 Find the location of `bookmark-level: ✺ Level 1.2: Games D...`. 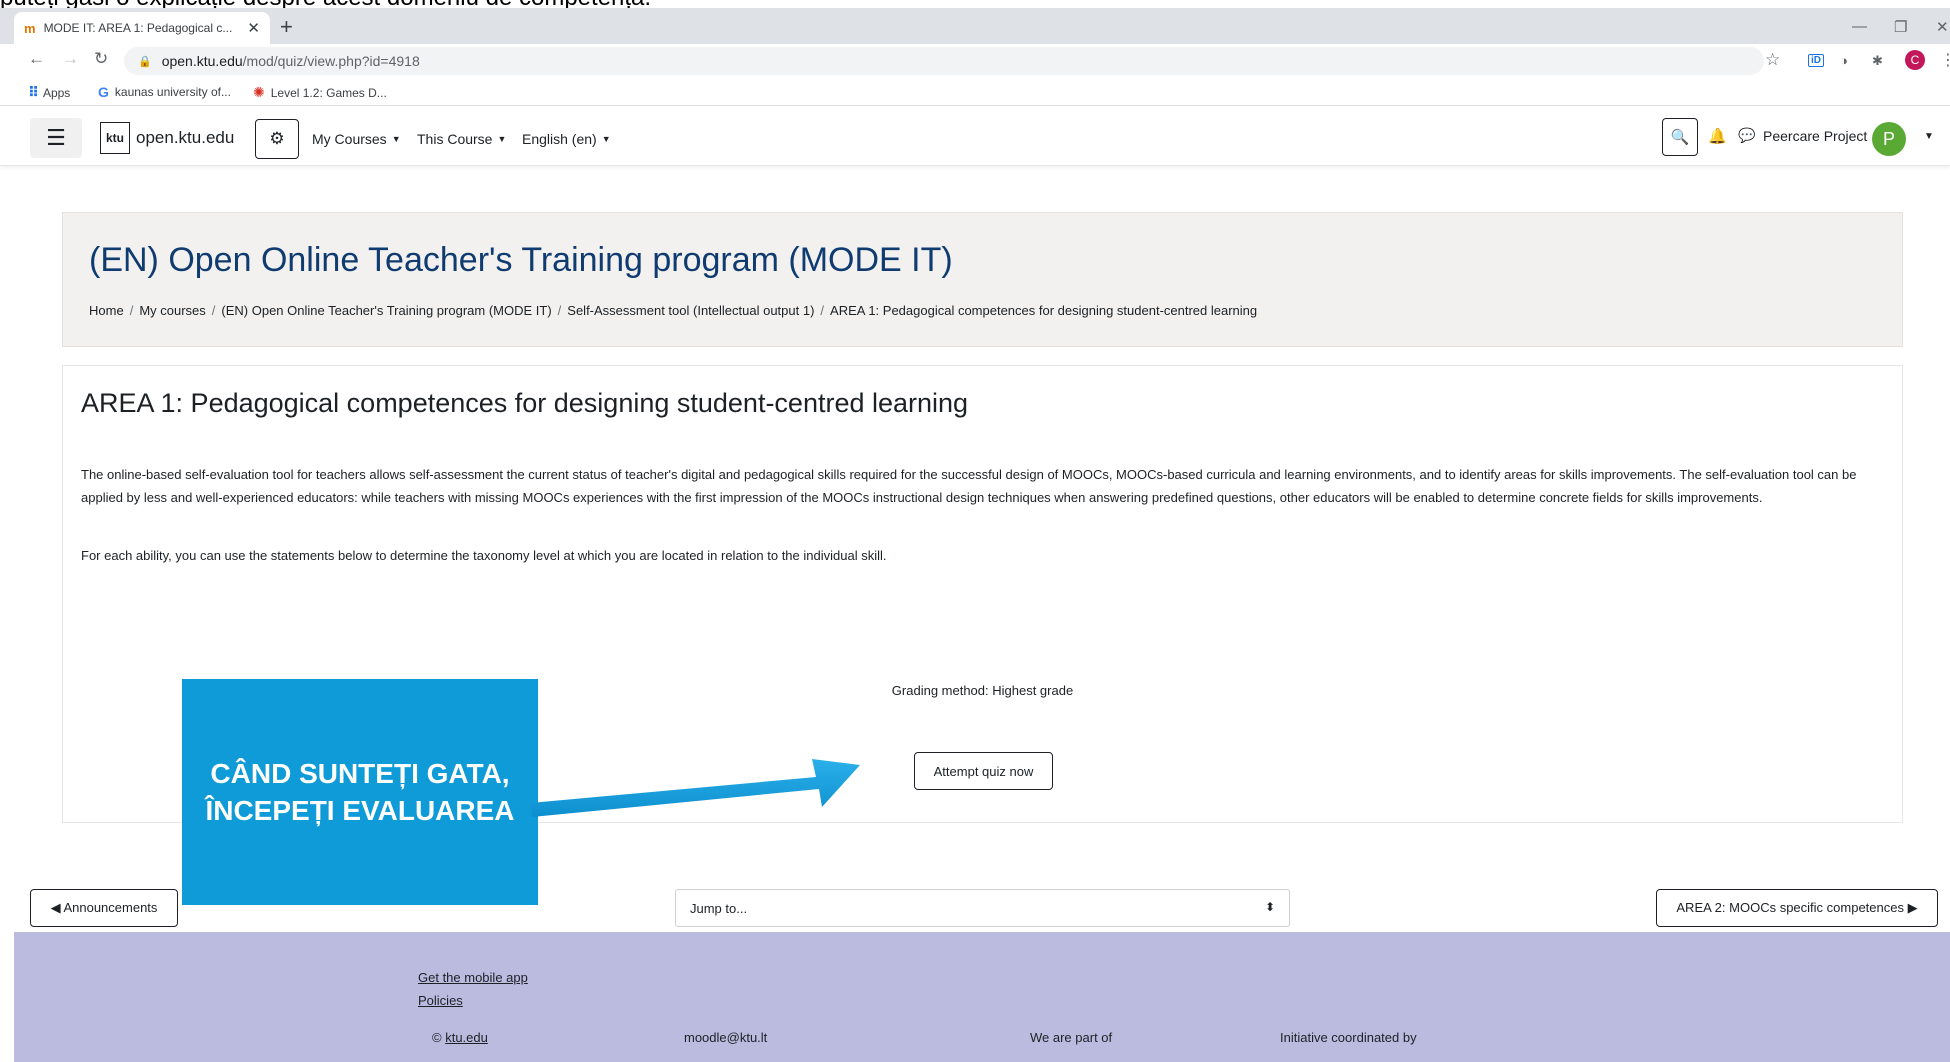

bookmark-level: ✺ Level 1.2: Games D... is located at coordinates (320, 92).